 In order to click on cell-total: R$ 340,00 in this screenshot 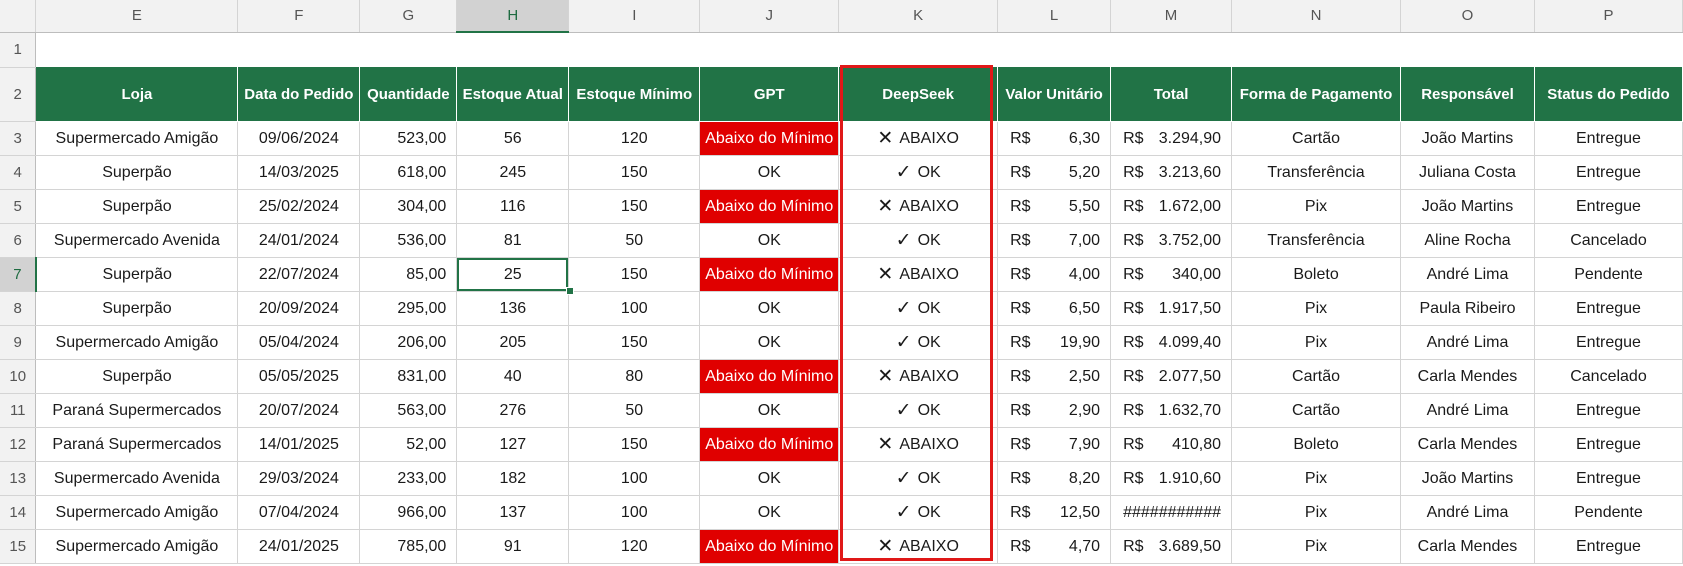, I will do `click(1171, 274)`.